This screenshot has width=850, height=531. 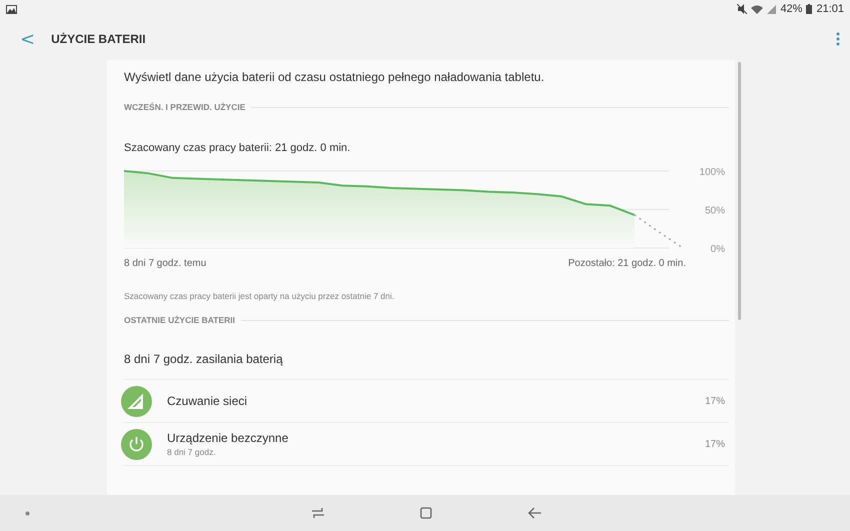 I want to click on note-text: Szacowany czas pracy baterii jest oparty na użyciu przez ostatnie 7 dni., so click(x=260, y=296).